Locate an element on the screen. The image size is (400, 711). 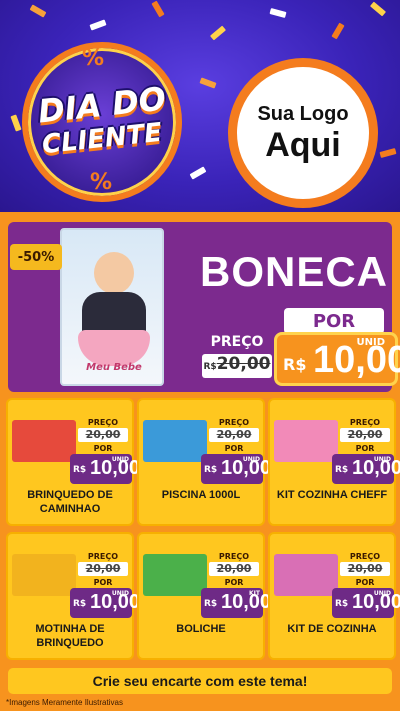
new-price: R$ 10,00 KIT is located at coordinates (236, 603).